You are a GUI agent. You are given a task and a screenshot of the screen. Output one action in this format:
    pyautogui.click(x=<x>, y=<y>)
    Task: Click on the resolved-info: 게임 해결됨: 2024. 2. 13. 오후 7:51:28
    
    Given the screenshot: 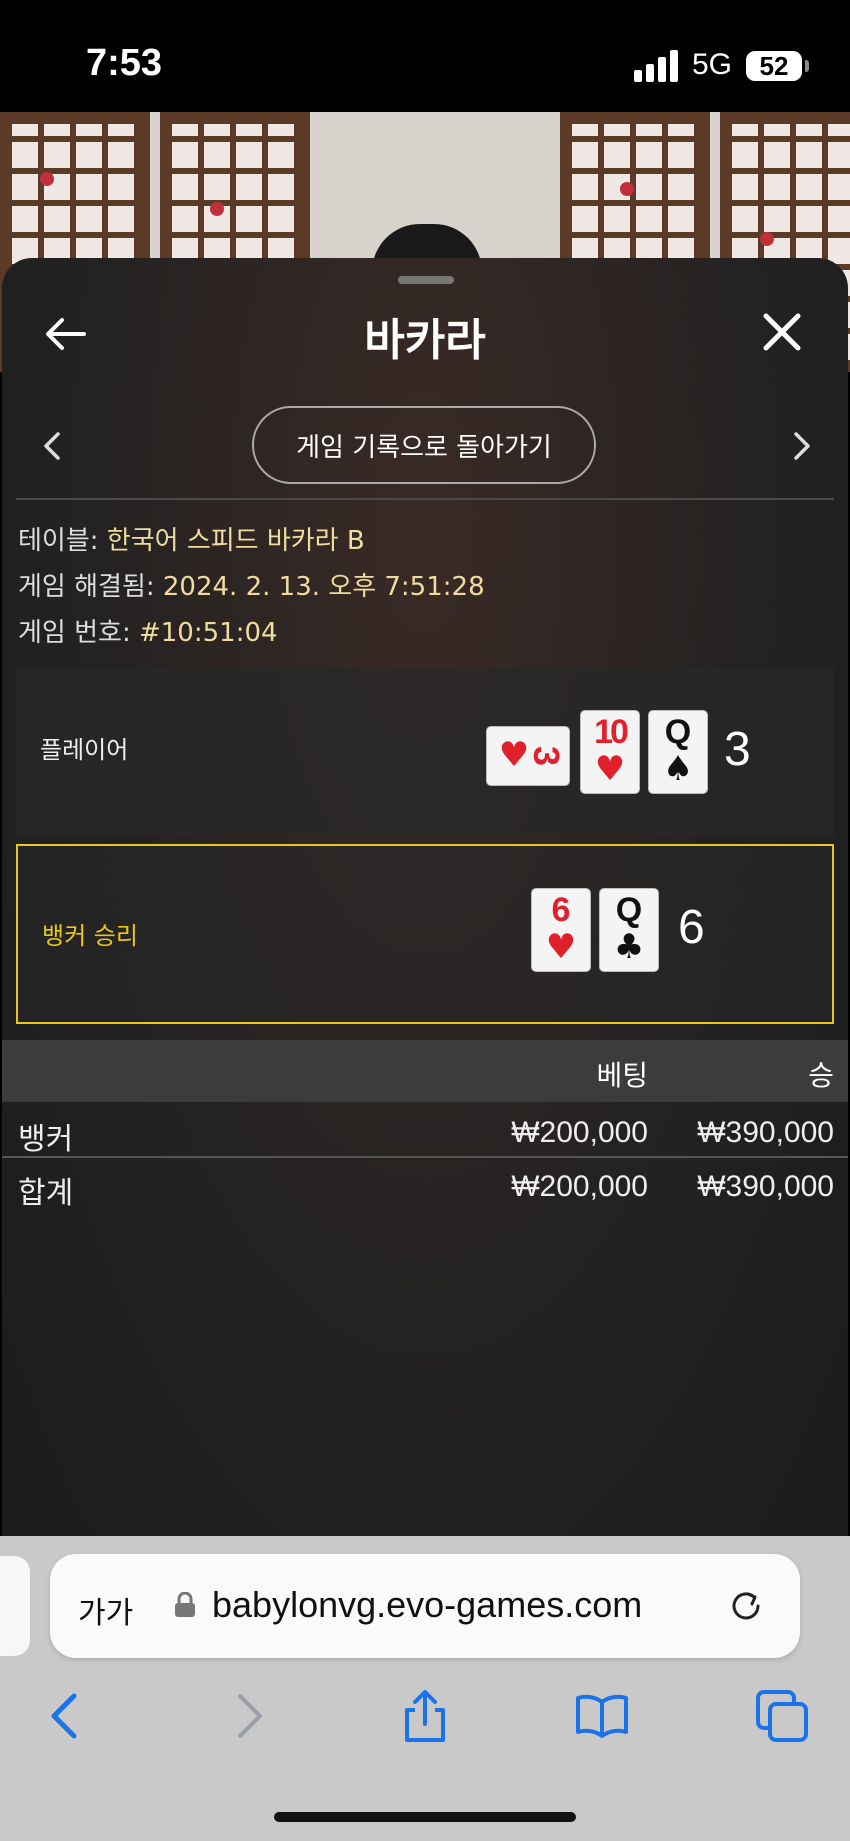 What is the action you would take?
    pyautogui.click(x=251, y=584)
    